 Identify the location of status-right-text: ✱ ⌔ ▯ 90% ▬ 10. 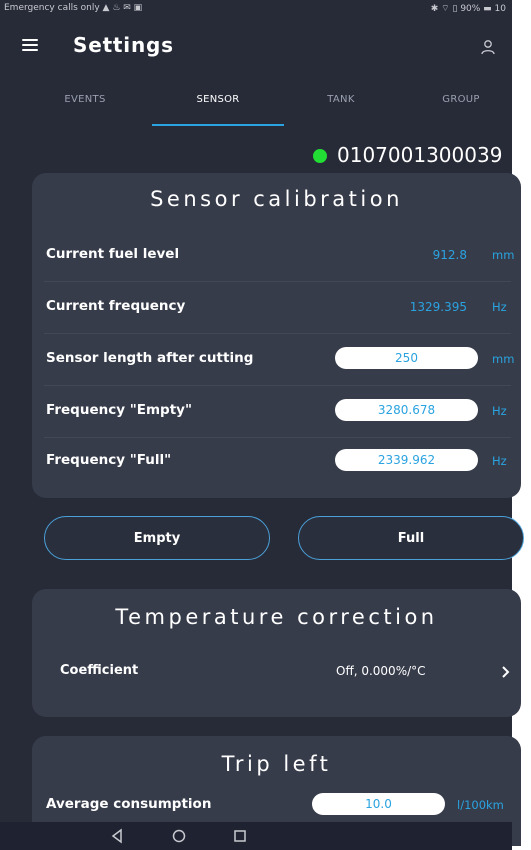
(468, 9).